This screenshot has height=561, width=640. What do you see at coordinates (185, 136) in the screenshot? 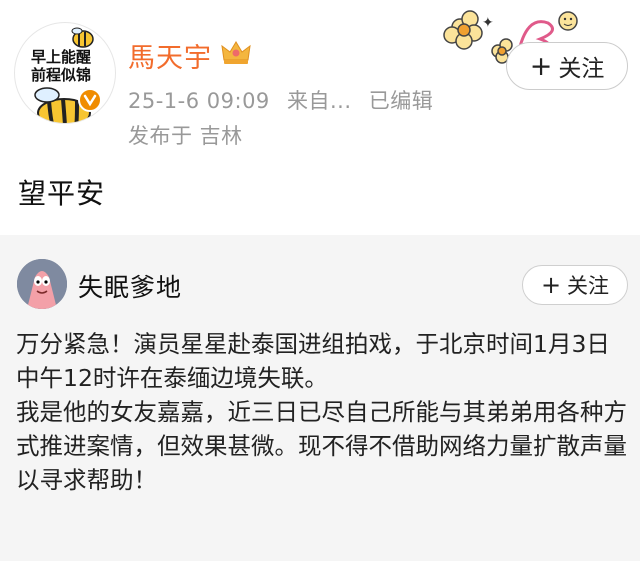
I see `post-location: 发布于 吉林` at bounding box center [185, 136].